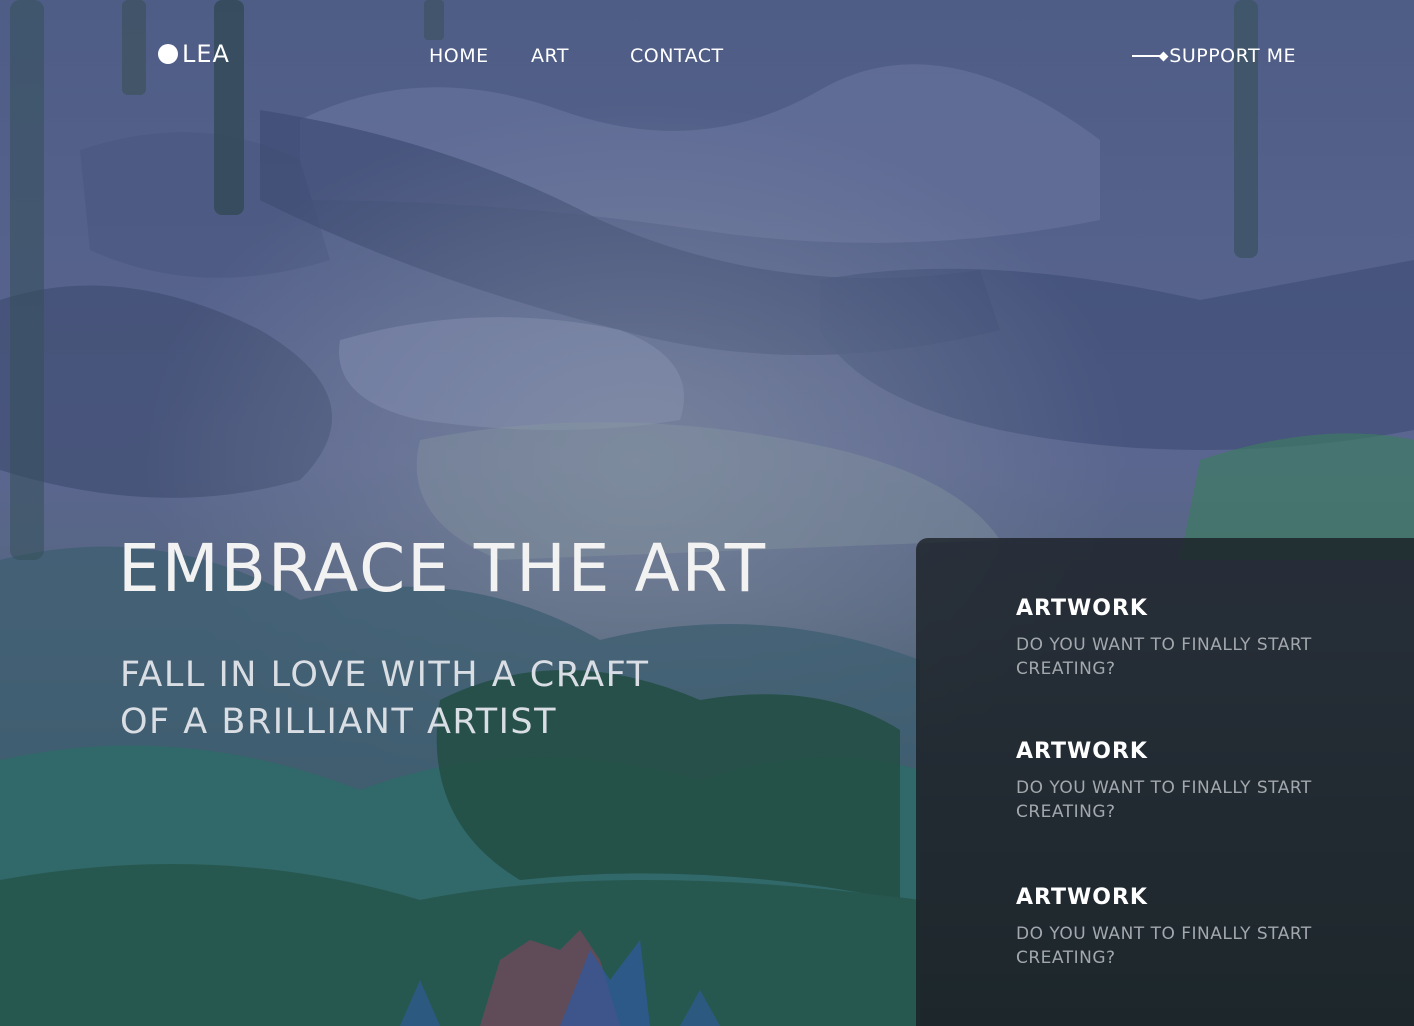 Image resolution: width=1414 pixels, height=1026 pixels. Describe the element at coordinates (677, 56) in the screenshot. I see `nav-link-contact: CONTACT` at that location.